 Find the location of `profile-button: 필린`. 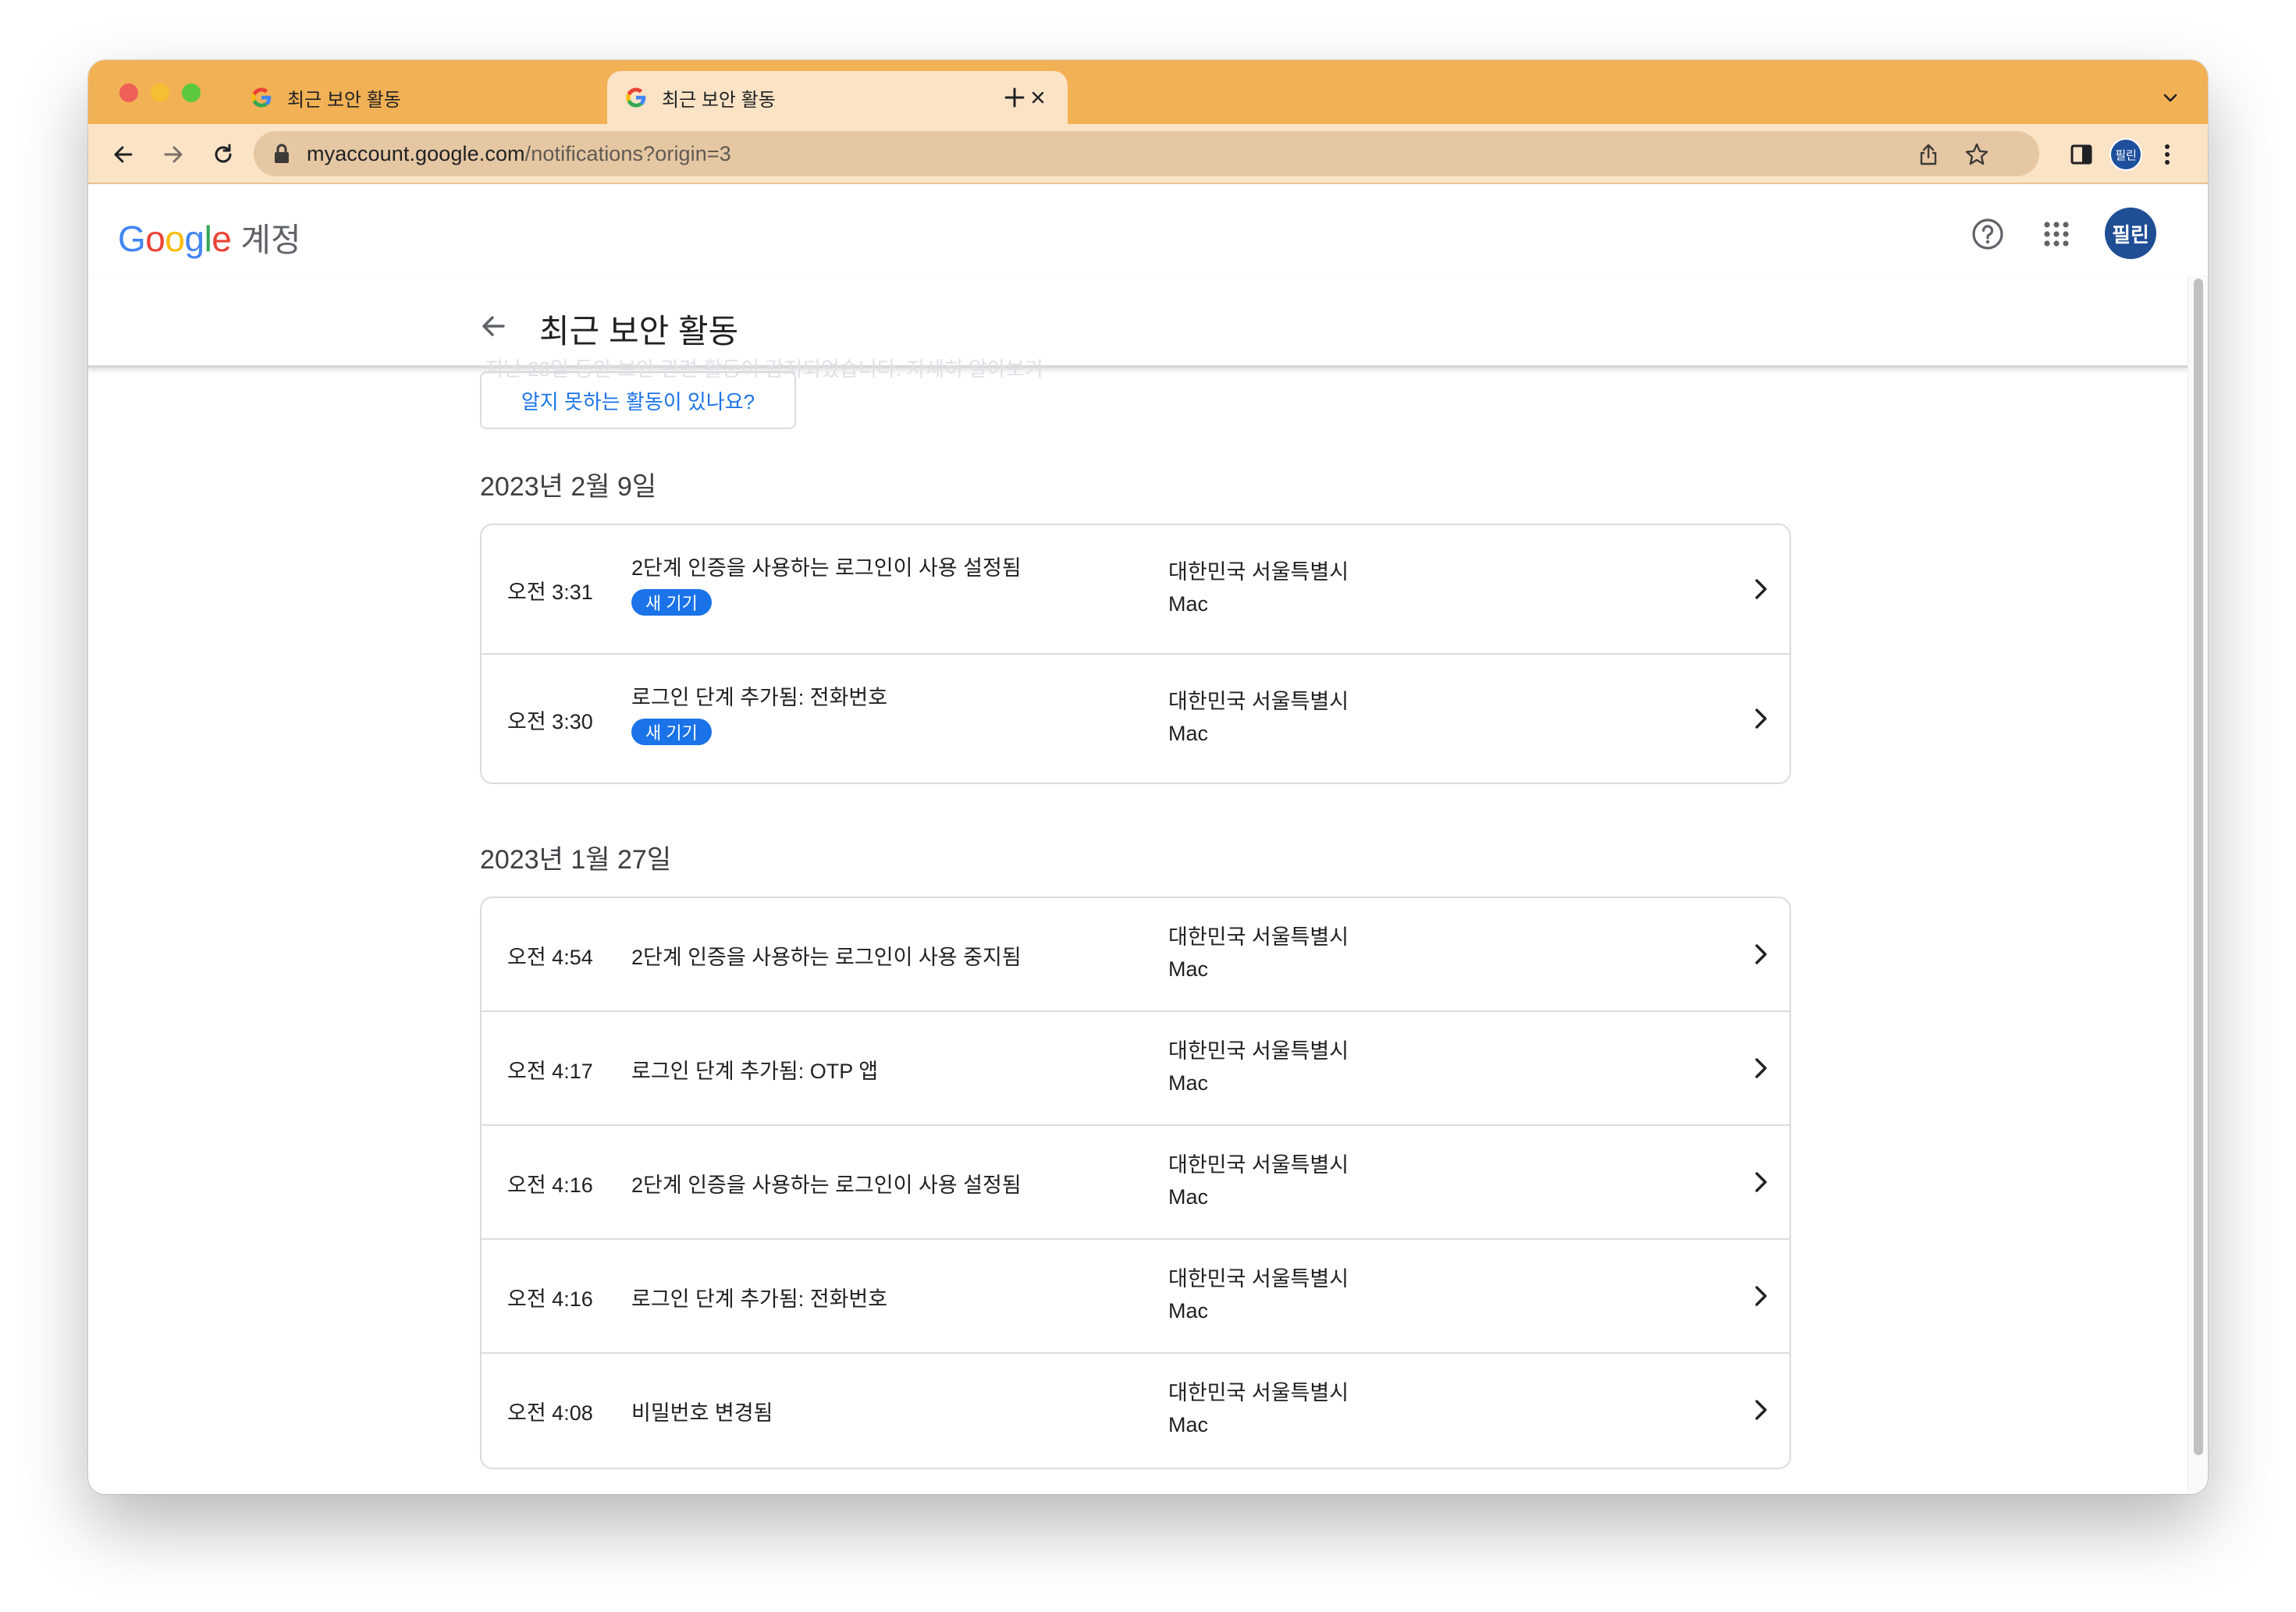

profile-button: 필린 is located at coordinates (2126, 154).